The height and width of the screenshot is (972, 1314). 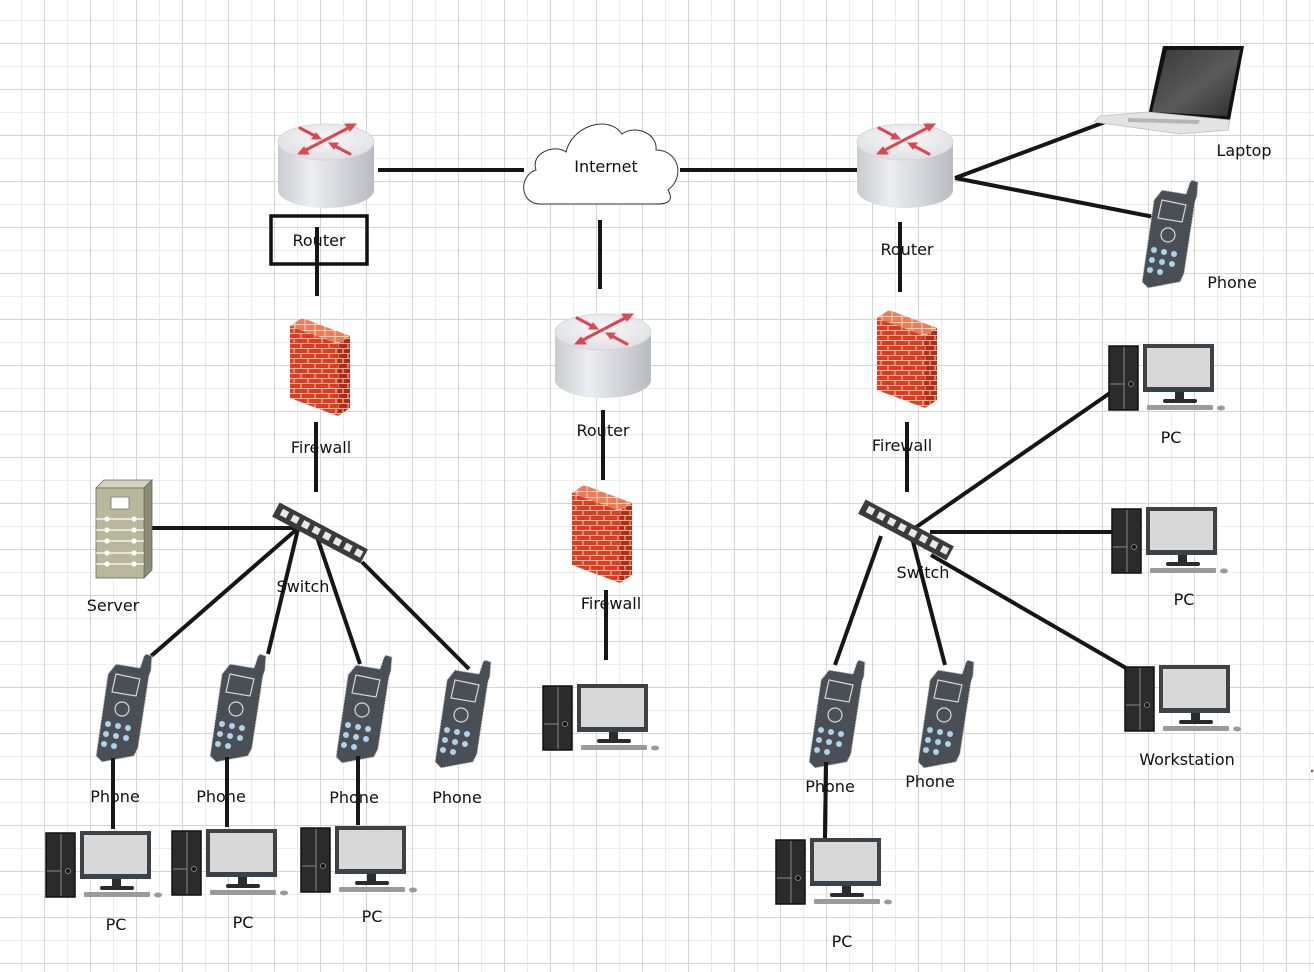 What do you see at coordinates (1312, 771) in the screenshot?
I see `stray-marker` at bounding box center [1312, 771].